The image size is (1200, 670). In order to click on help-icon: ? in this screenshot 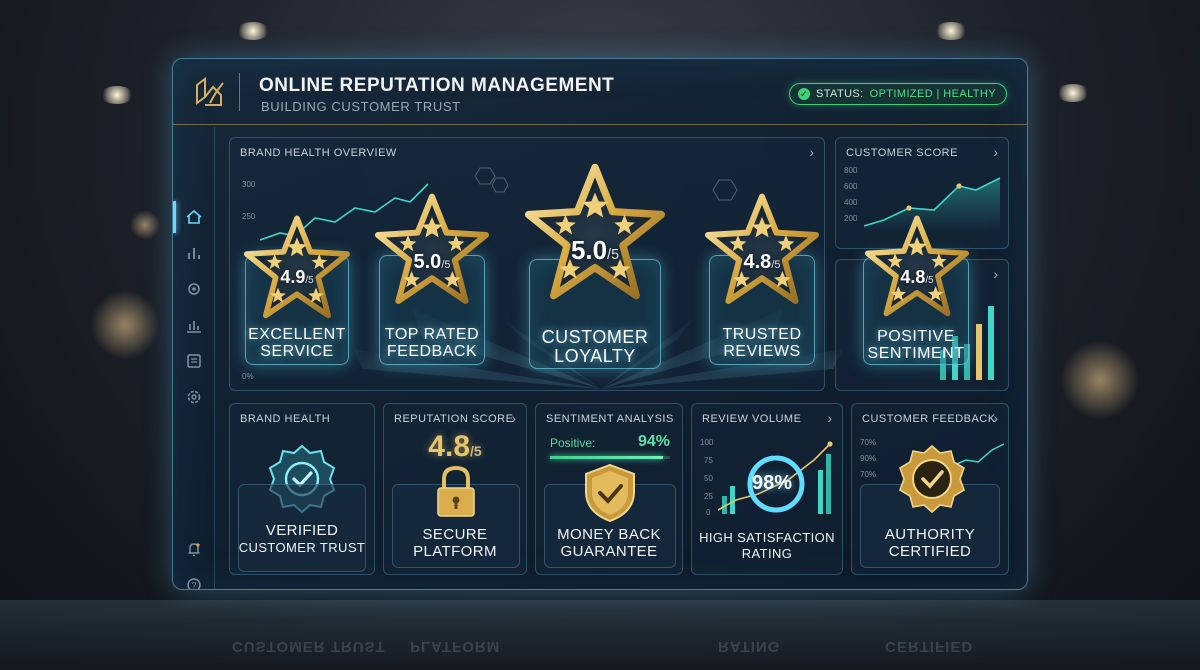, I will do `click(194, 582)`.